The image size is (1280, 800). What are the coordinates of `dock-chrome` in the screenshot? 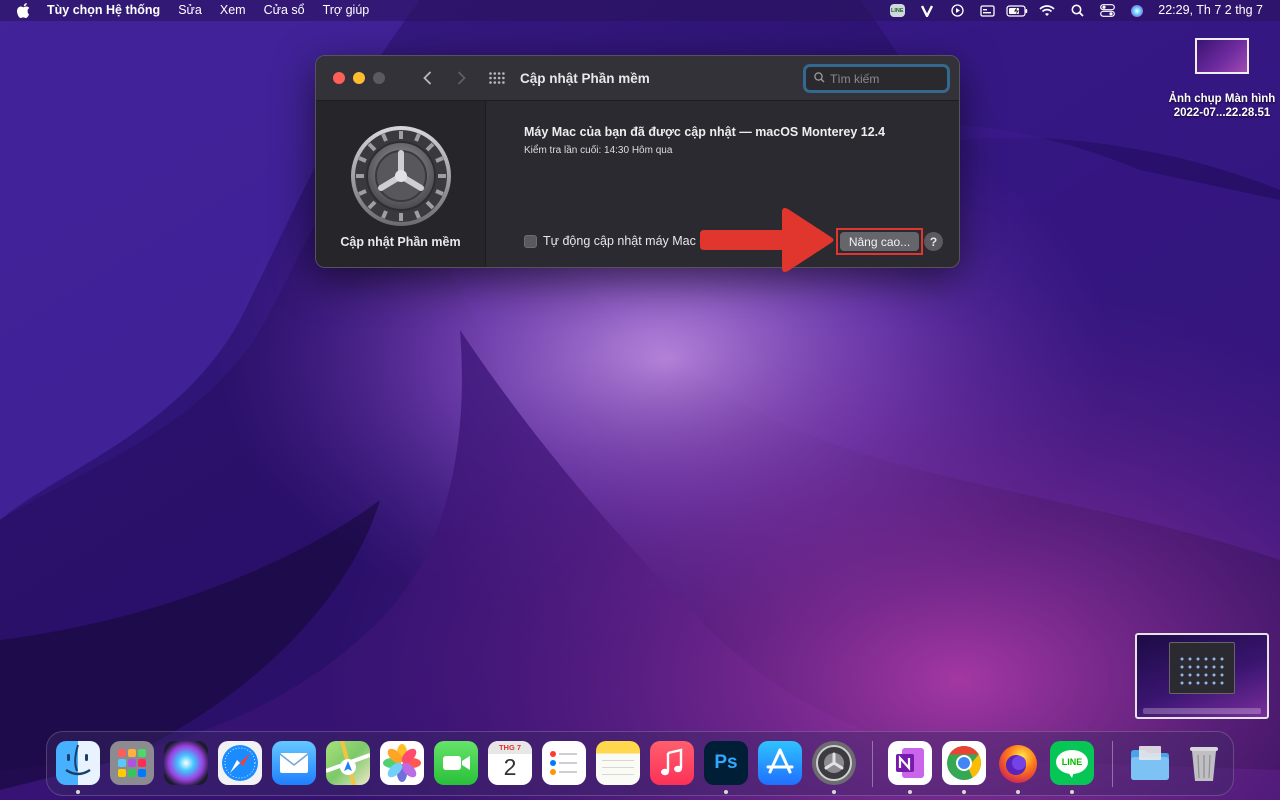 It's located at (964, 763).